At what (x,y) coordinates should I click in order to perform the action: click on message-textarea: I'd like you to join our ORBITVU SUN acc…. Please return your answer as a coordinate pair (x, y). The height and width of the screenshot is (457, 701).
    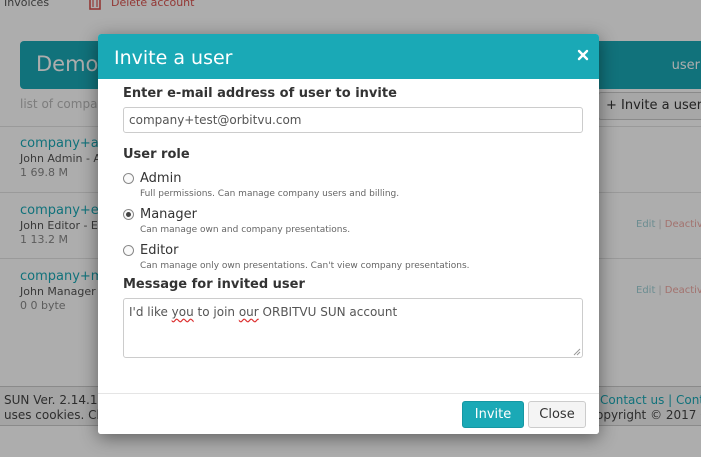
    Looking at the image, I should click on (353, 328).